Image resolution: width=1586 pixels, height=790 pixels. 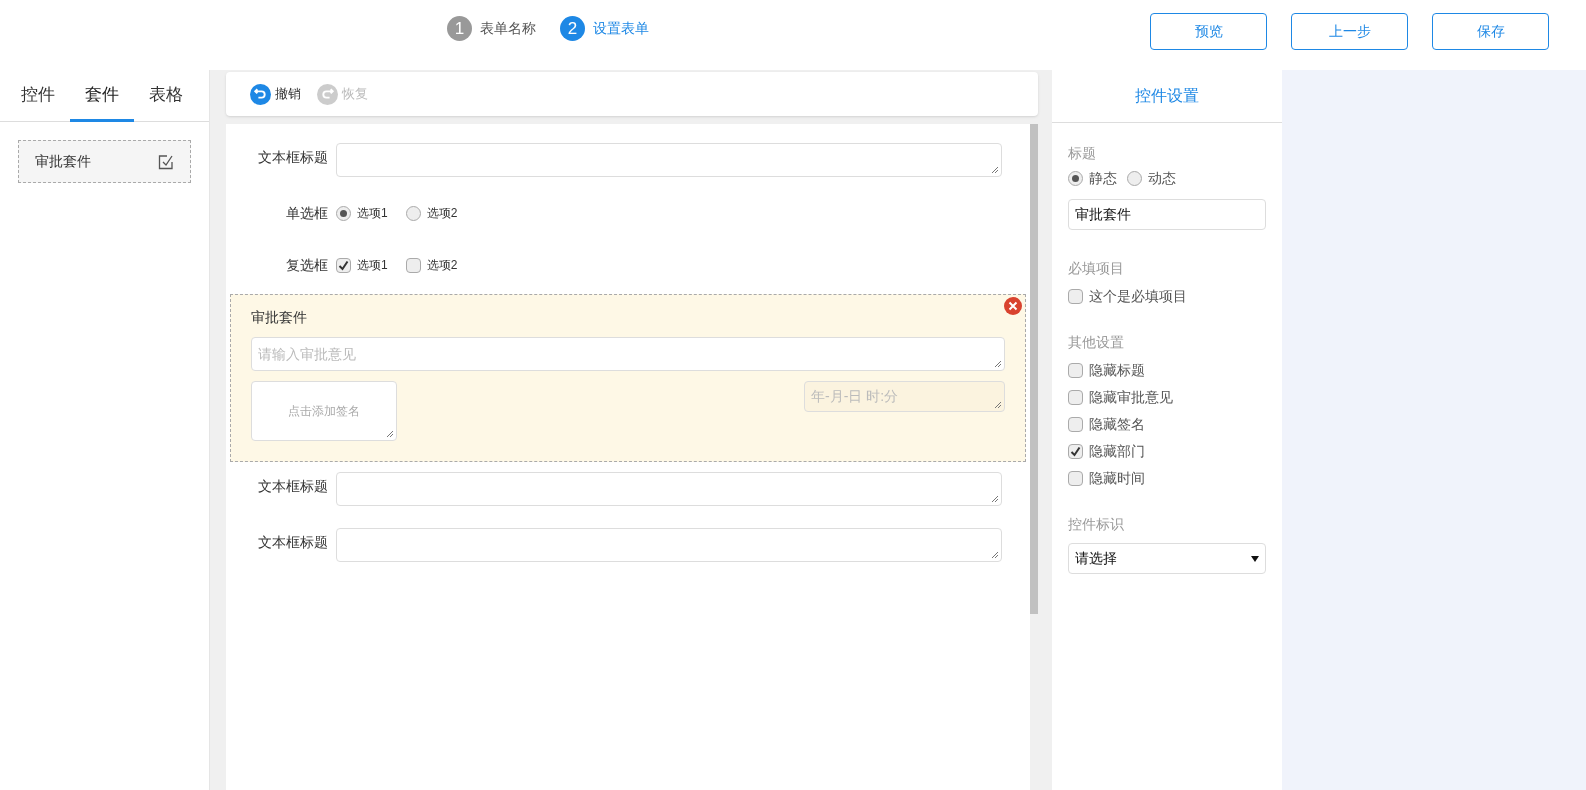 I want to click on option-label: 隐藏签名, so click(x=1117, y=424).